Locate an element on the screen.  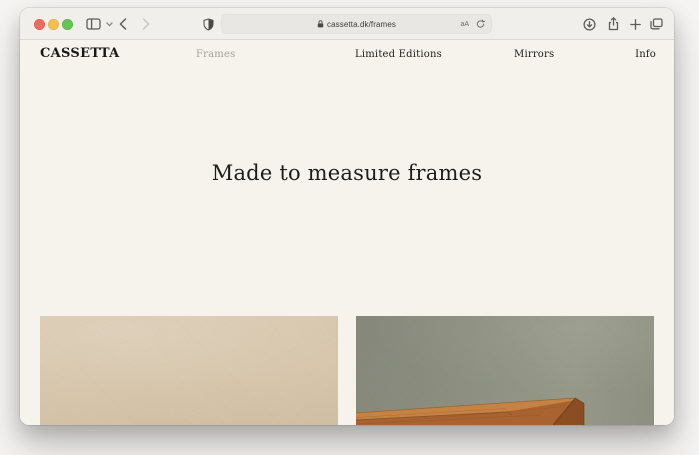
traffic-light-minimize is located at coordinates (53, 24).